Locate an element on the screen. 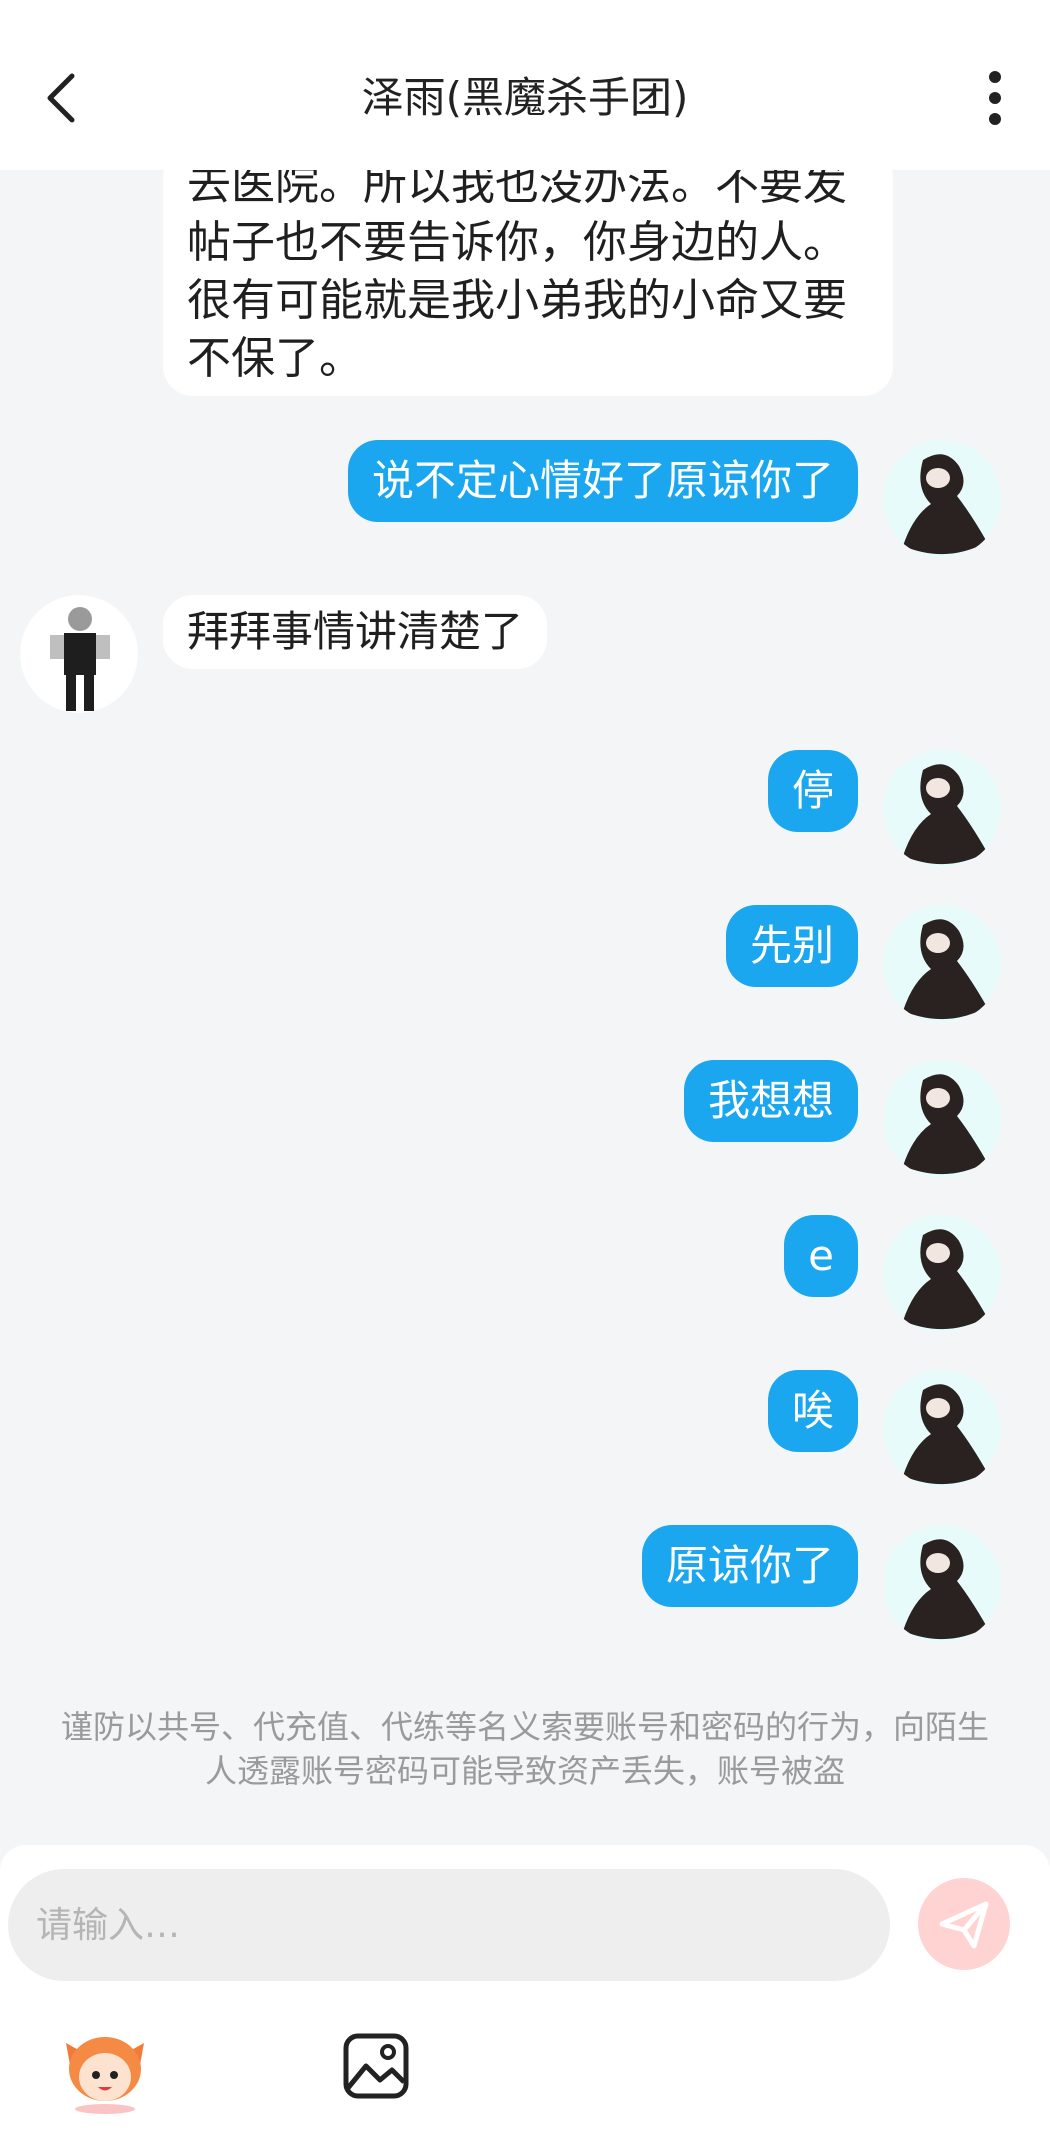 Image resolution: width=1050 pixels, height=2155 pixels. outgoing-message: 说不定心情好了原谅你了 is located at coordinates (602, 481).